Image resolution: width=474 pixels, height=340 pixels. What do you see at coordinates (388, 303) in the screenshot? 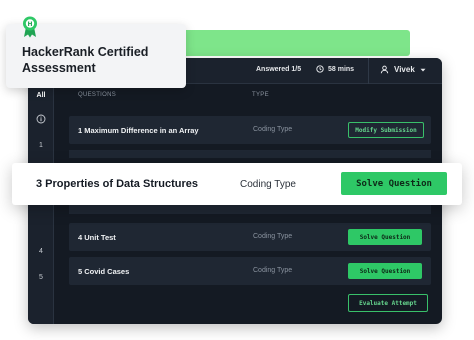
I see `evaluate-attempt-button: Evaluate Attempt` at bounding box center [388, 303].